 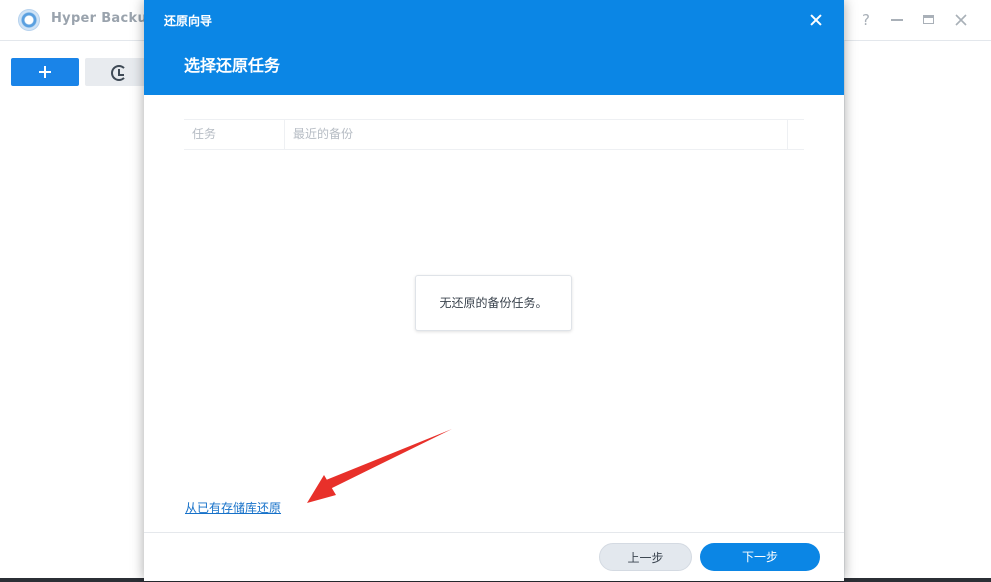 I want to click on empty-state-box: 无还原的备份任务。, so click(x=493, y=303).